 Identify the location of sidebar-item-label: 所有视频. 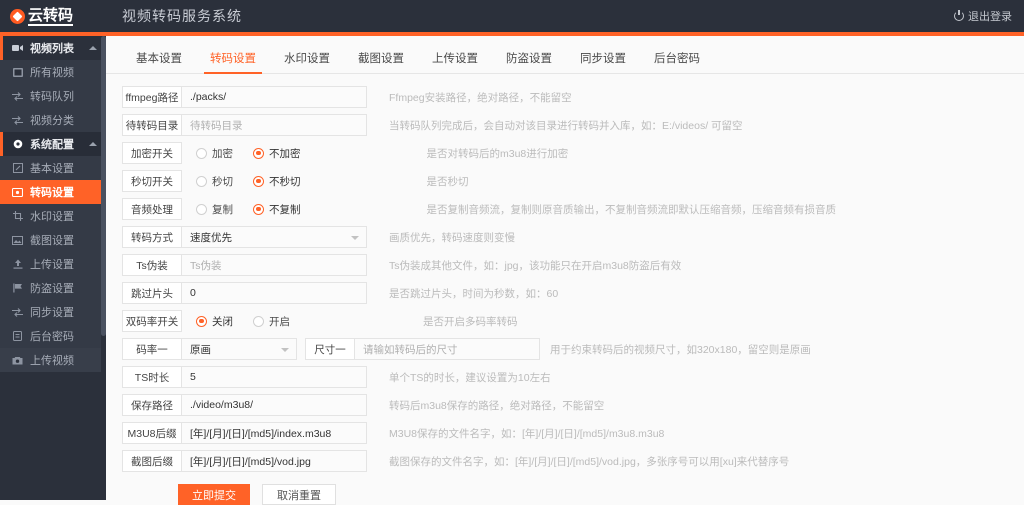
(52, 73).